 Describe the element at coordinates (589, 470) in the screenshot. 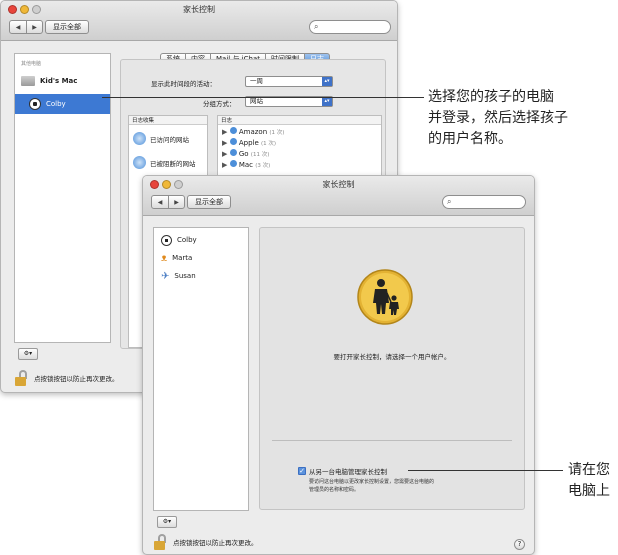

I see `callout-line: 请在您` at that location.